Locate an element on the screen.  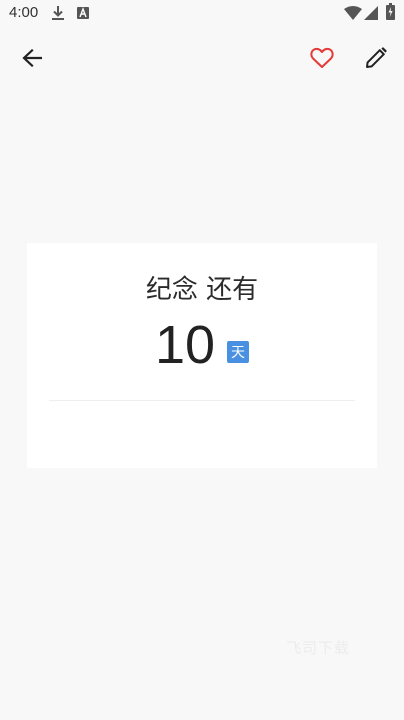
edit-button is located at coordinates (376, 58).